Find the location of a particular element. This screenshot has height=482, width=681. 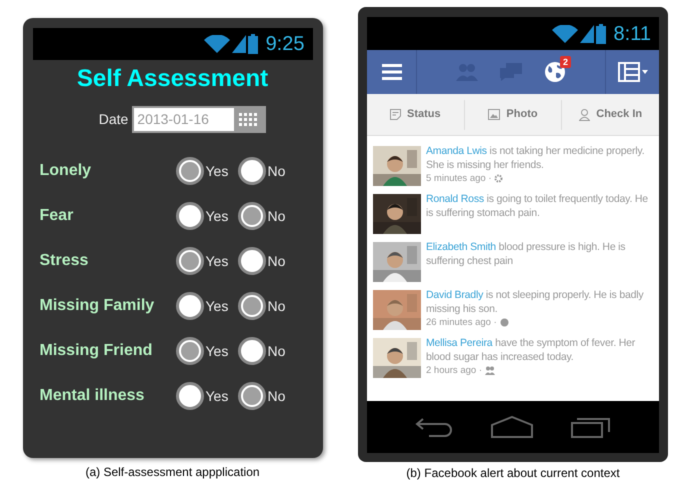

gear-icon is located at coordinates (499, 178).